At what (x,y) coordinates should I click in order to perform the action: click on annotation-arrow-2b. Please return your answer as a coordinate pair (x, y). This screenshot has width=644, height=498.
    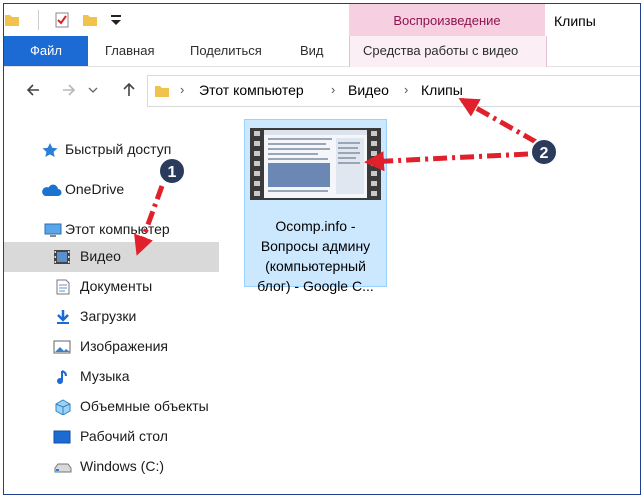
    Looking at the image, I should click on (498, 121).